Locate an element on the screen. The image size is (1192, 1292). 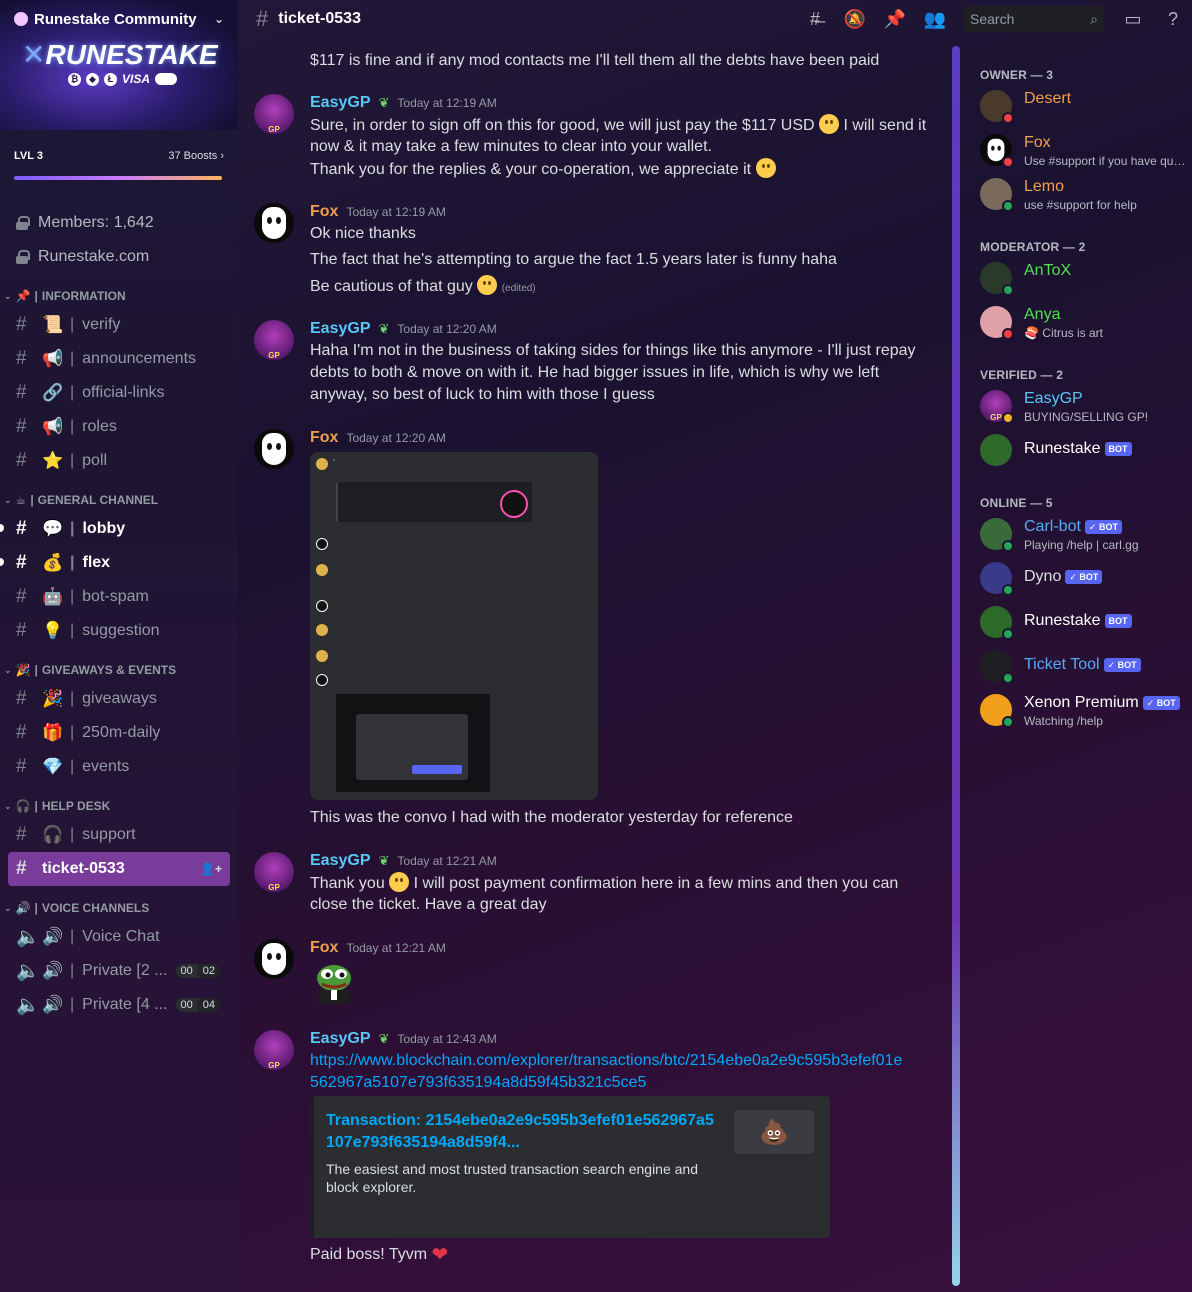
channel-title: ticket-0533 is located at coordinates (319, 18).